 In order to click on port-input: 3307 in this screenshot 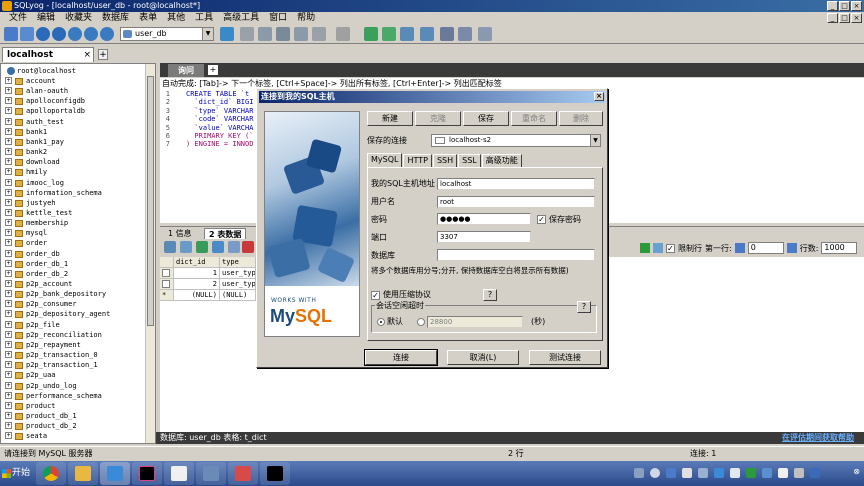, I will do `click(484, 237)`.